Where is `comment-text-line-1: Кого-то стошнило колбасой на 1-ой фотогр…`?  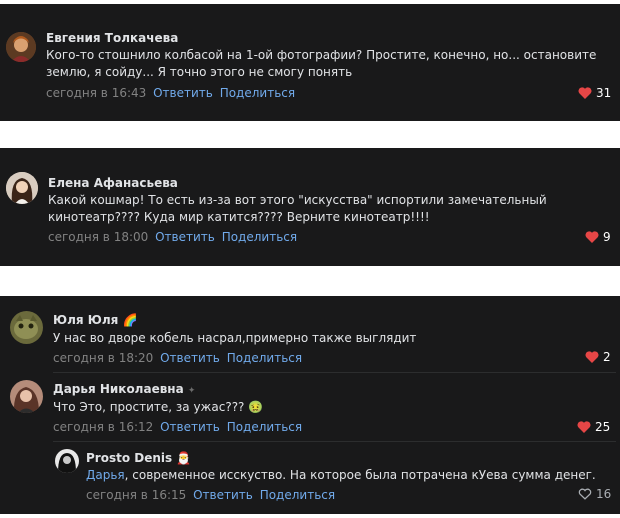 comment-text-line-1: Кого-то стошнило колбасой на 1-ой фотогр… is located at coordinates (321, 55).